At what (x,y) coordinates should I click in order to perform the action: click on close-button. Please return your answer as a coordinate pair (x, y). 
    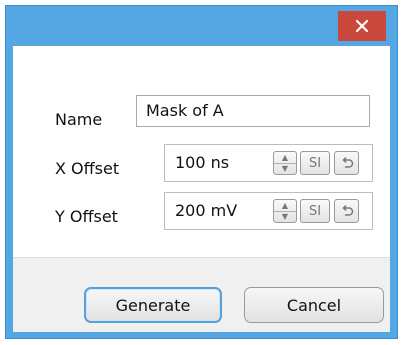
    Looking at the image, I should click on (362, 26).